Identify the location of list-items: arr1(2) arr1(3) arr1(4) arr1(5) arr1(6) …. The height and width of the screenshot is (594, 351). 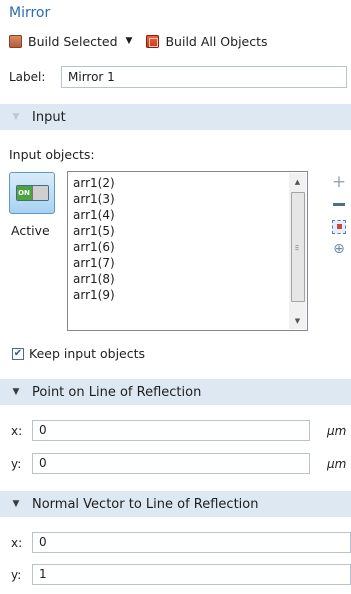
(94, 239).